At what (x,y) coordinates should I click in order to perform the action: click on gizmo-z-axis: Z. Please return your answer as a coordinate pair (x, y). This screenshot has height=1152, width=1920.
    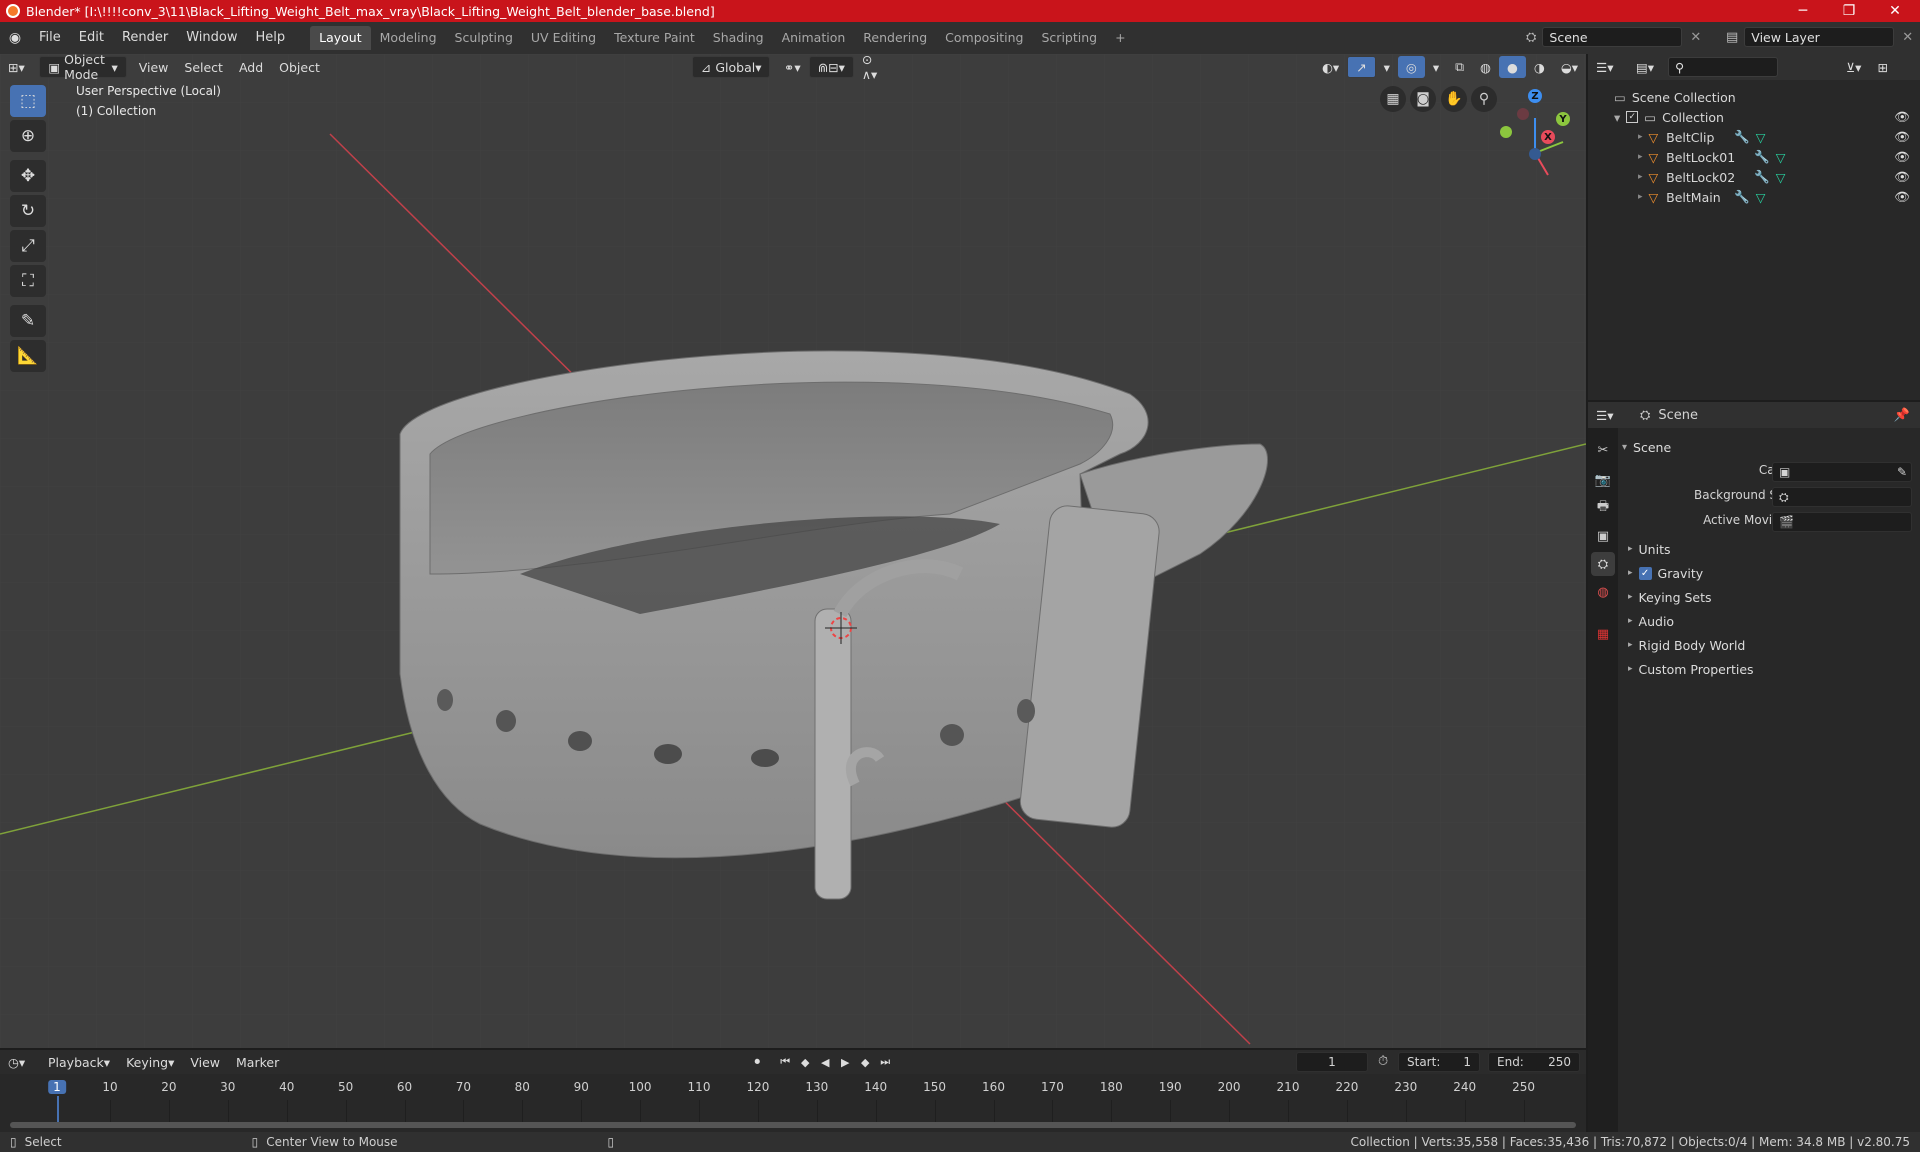
    Looking at the image, I should click on (1535, 96).